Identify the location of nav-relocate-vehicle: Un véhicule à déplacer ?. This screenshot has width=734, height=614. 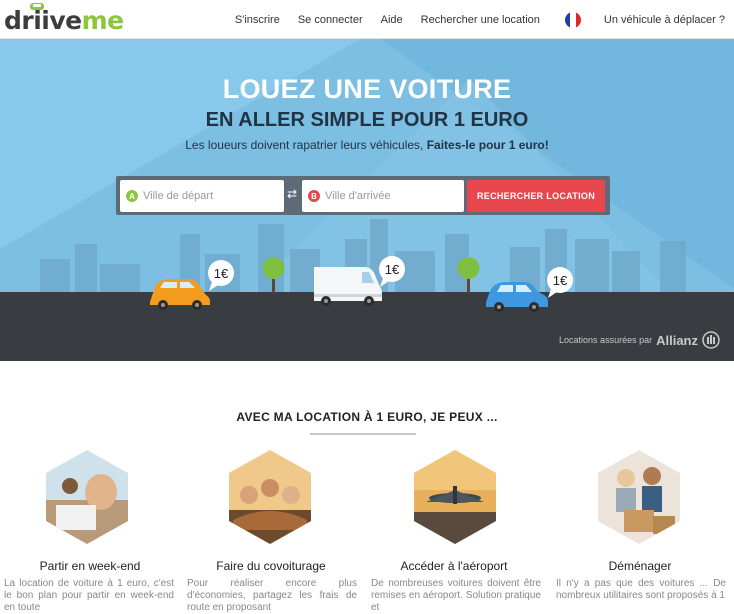
(664, 20).